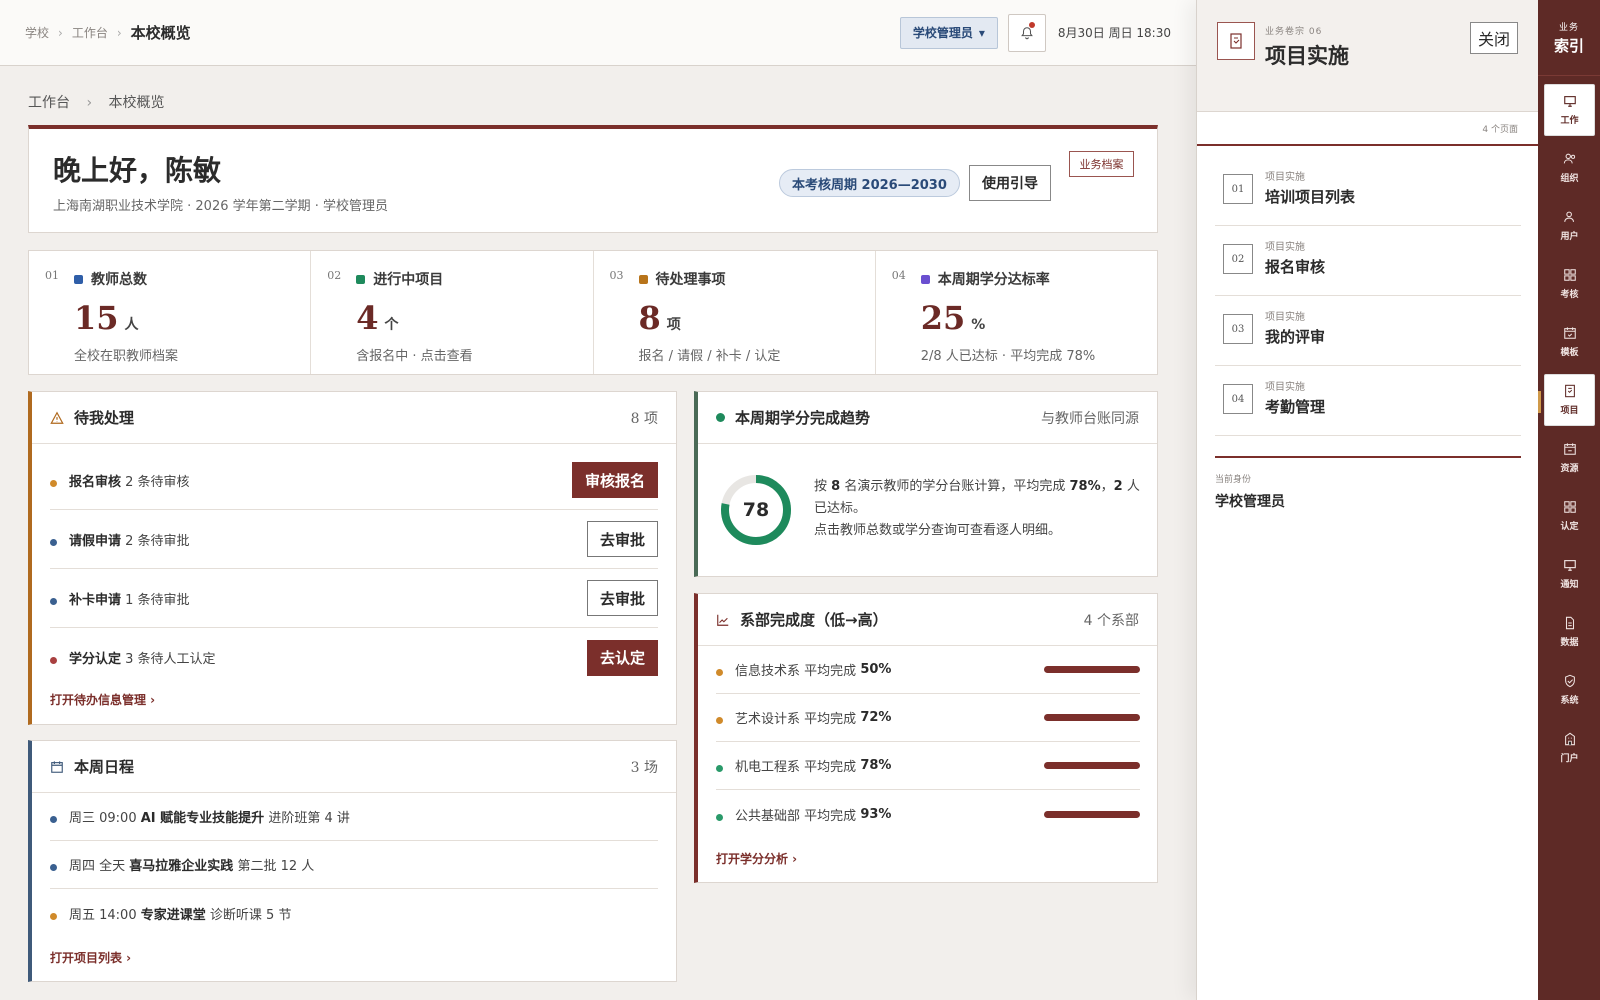  I want to click on dept-label: 平均完成, so click(830, 767).